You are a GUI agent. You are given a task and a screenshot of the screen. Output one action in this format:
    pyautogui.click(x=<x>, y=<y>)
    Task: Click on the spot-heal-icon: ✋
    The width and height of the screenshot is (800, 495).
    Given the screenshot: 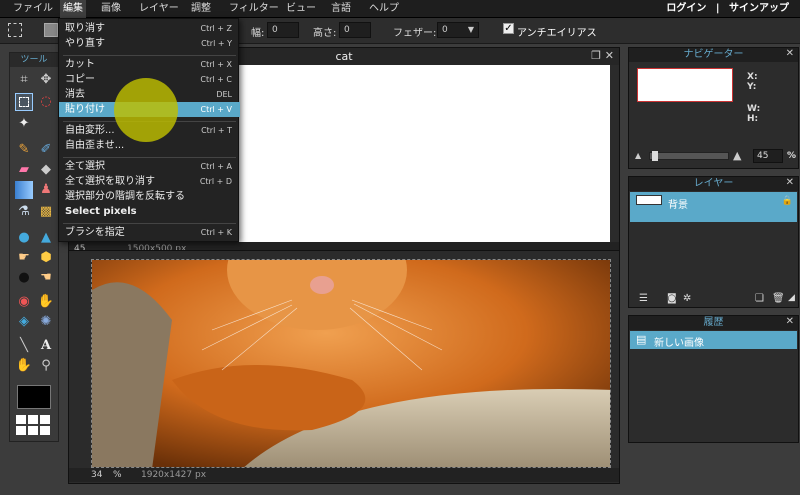 What is the action you would take?
    pyautogui.click(x=46, y=302)
    